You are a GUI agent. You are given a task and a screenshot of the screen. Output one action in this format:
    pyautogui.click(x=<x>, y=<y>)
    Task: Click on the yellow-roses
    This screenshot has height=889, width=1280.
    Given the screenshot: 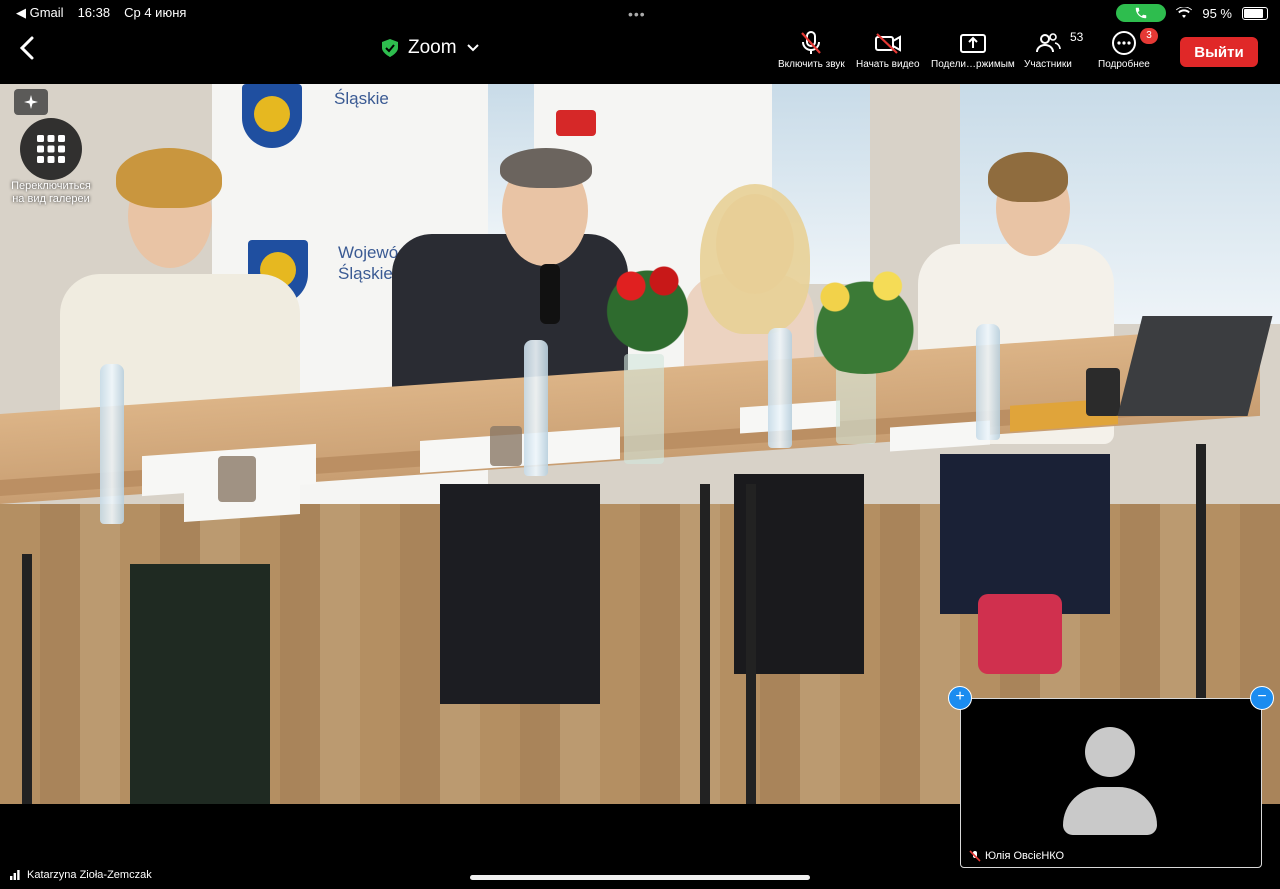 What is the action you would take?
    pyautogui.click(x=865, y=319)
    